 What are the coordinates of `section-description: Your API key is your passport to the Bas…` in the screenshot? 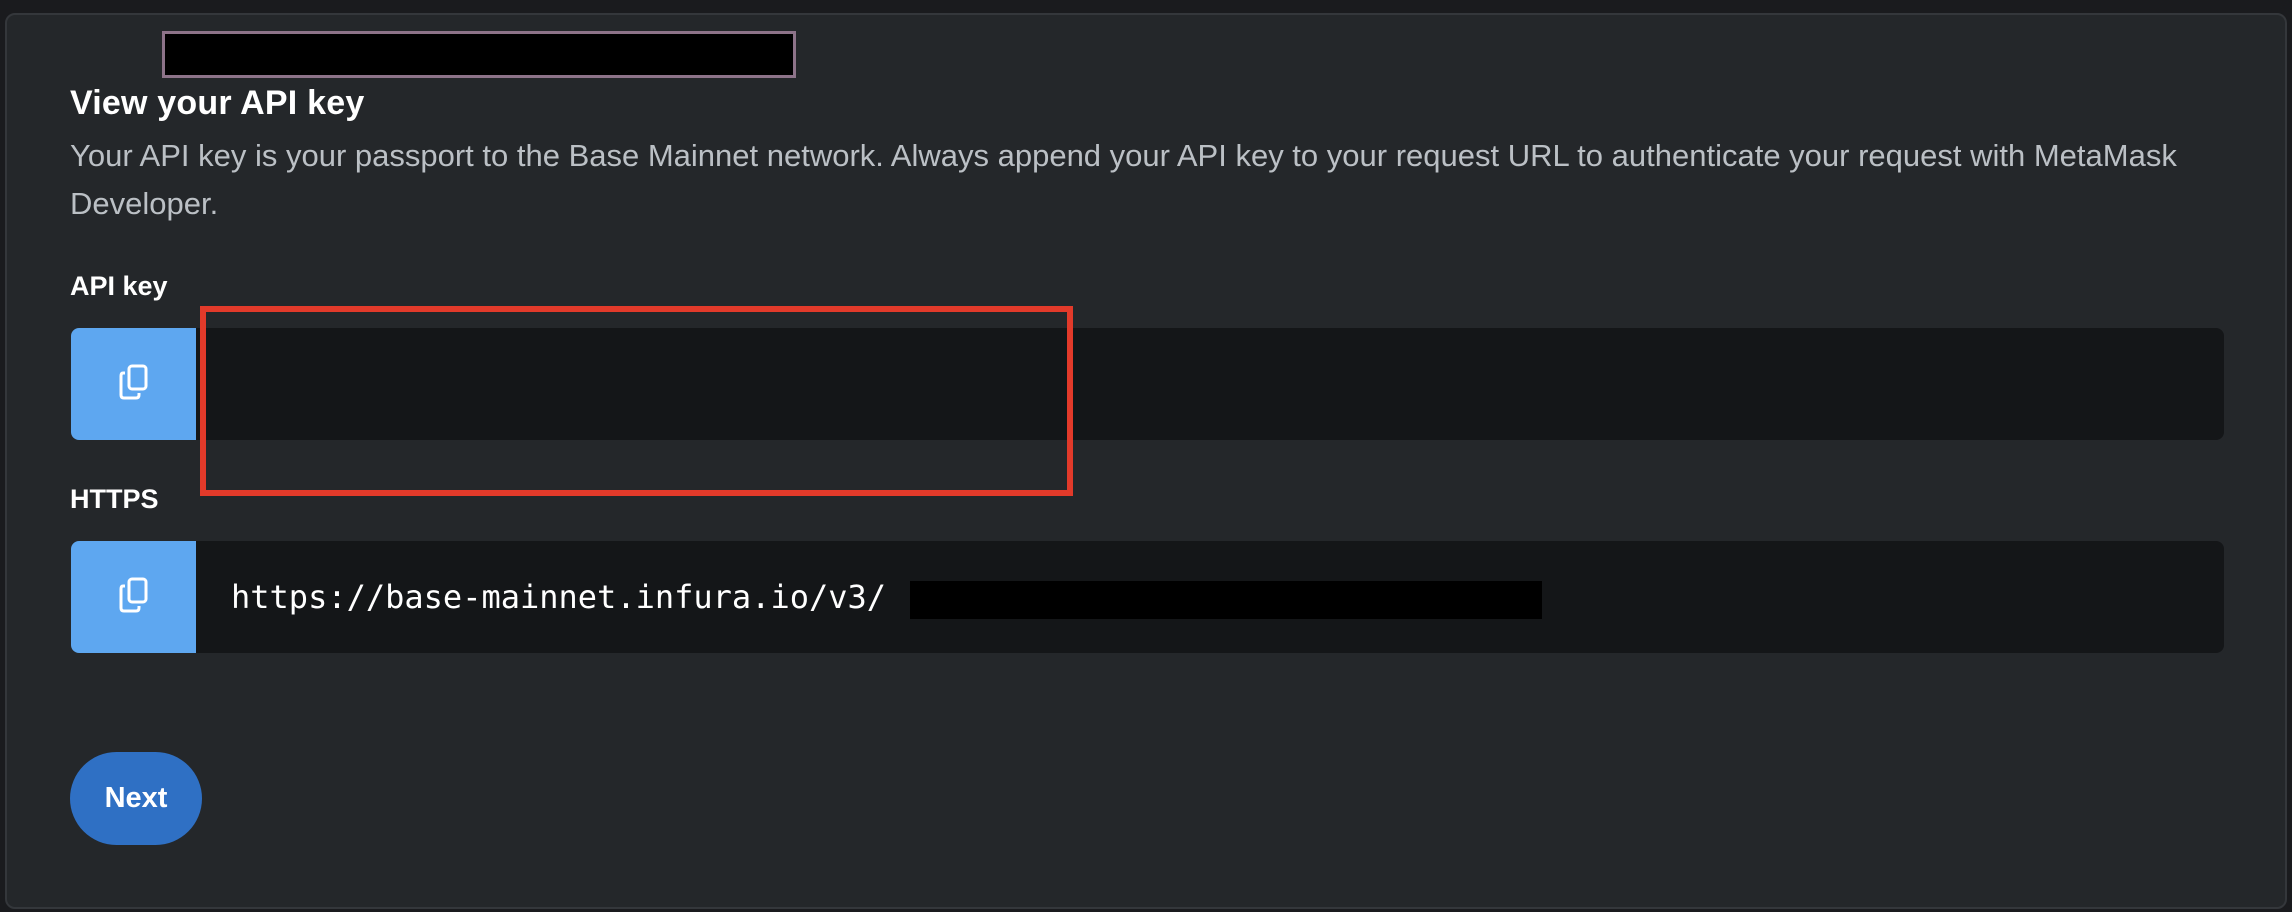 It's located at (1123, 179).